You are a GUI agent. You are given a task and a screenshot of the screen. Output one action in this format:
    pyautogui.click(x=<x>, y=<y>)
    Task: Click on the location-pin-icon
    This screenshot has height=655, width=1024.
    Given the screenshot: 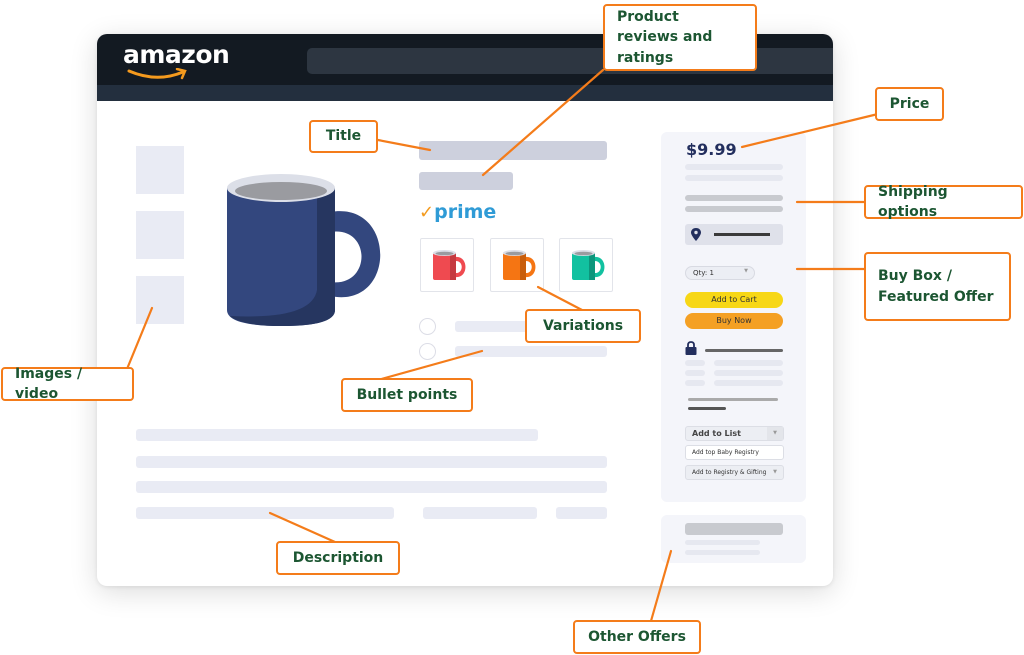 What is the action you would take?
    pyautogui.click(x=696, y=234)
    